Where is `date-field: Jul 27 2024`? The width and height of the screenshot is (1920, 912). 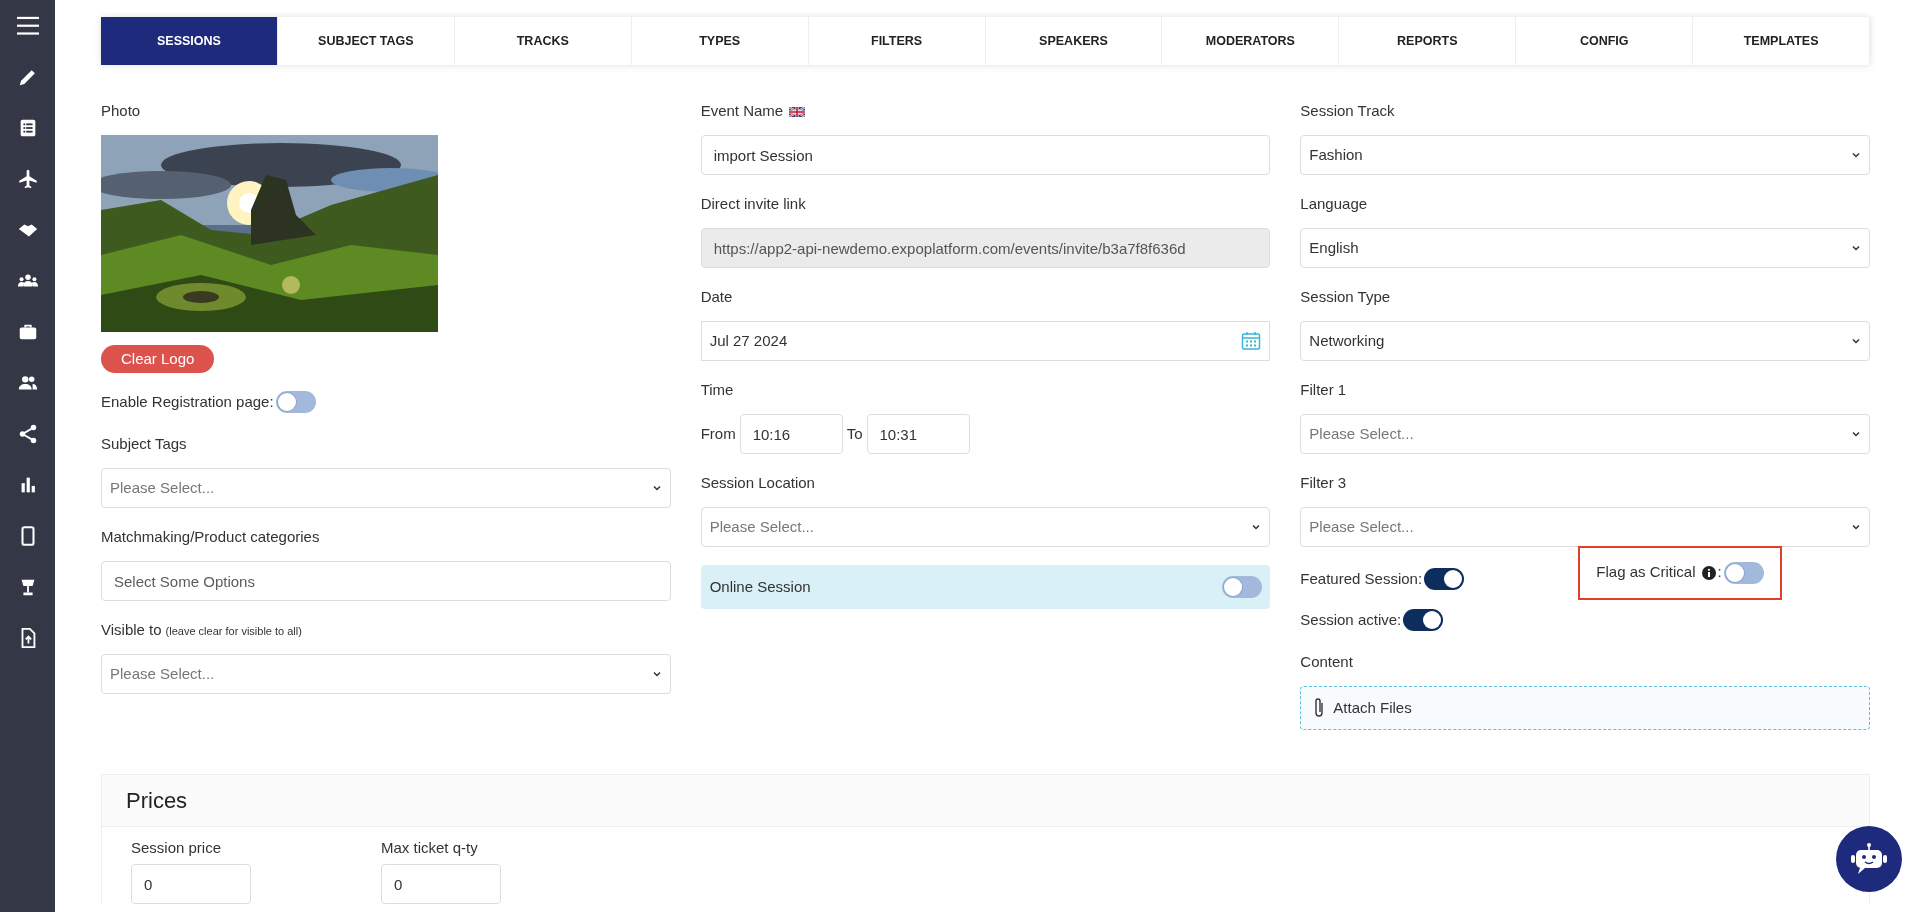 date-field: Jul 27 2024 is located at coordinates (985, 341).